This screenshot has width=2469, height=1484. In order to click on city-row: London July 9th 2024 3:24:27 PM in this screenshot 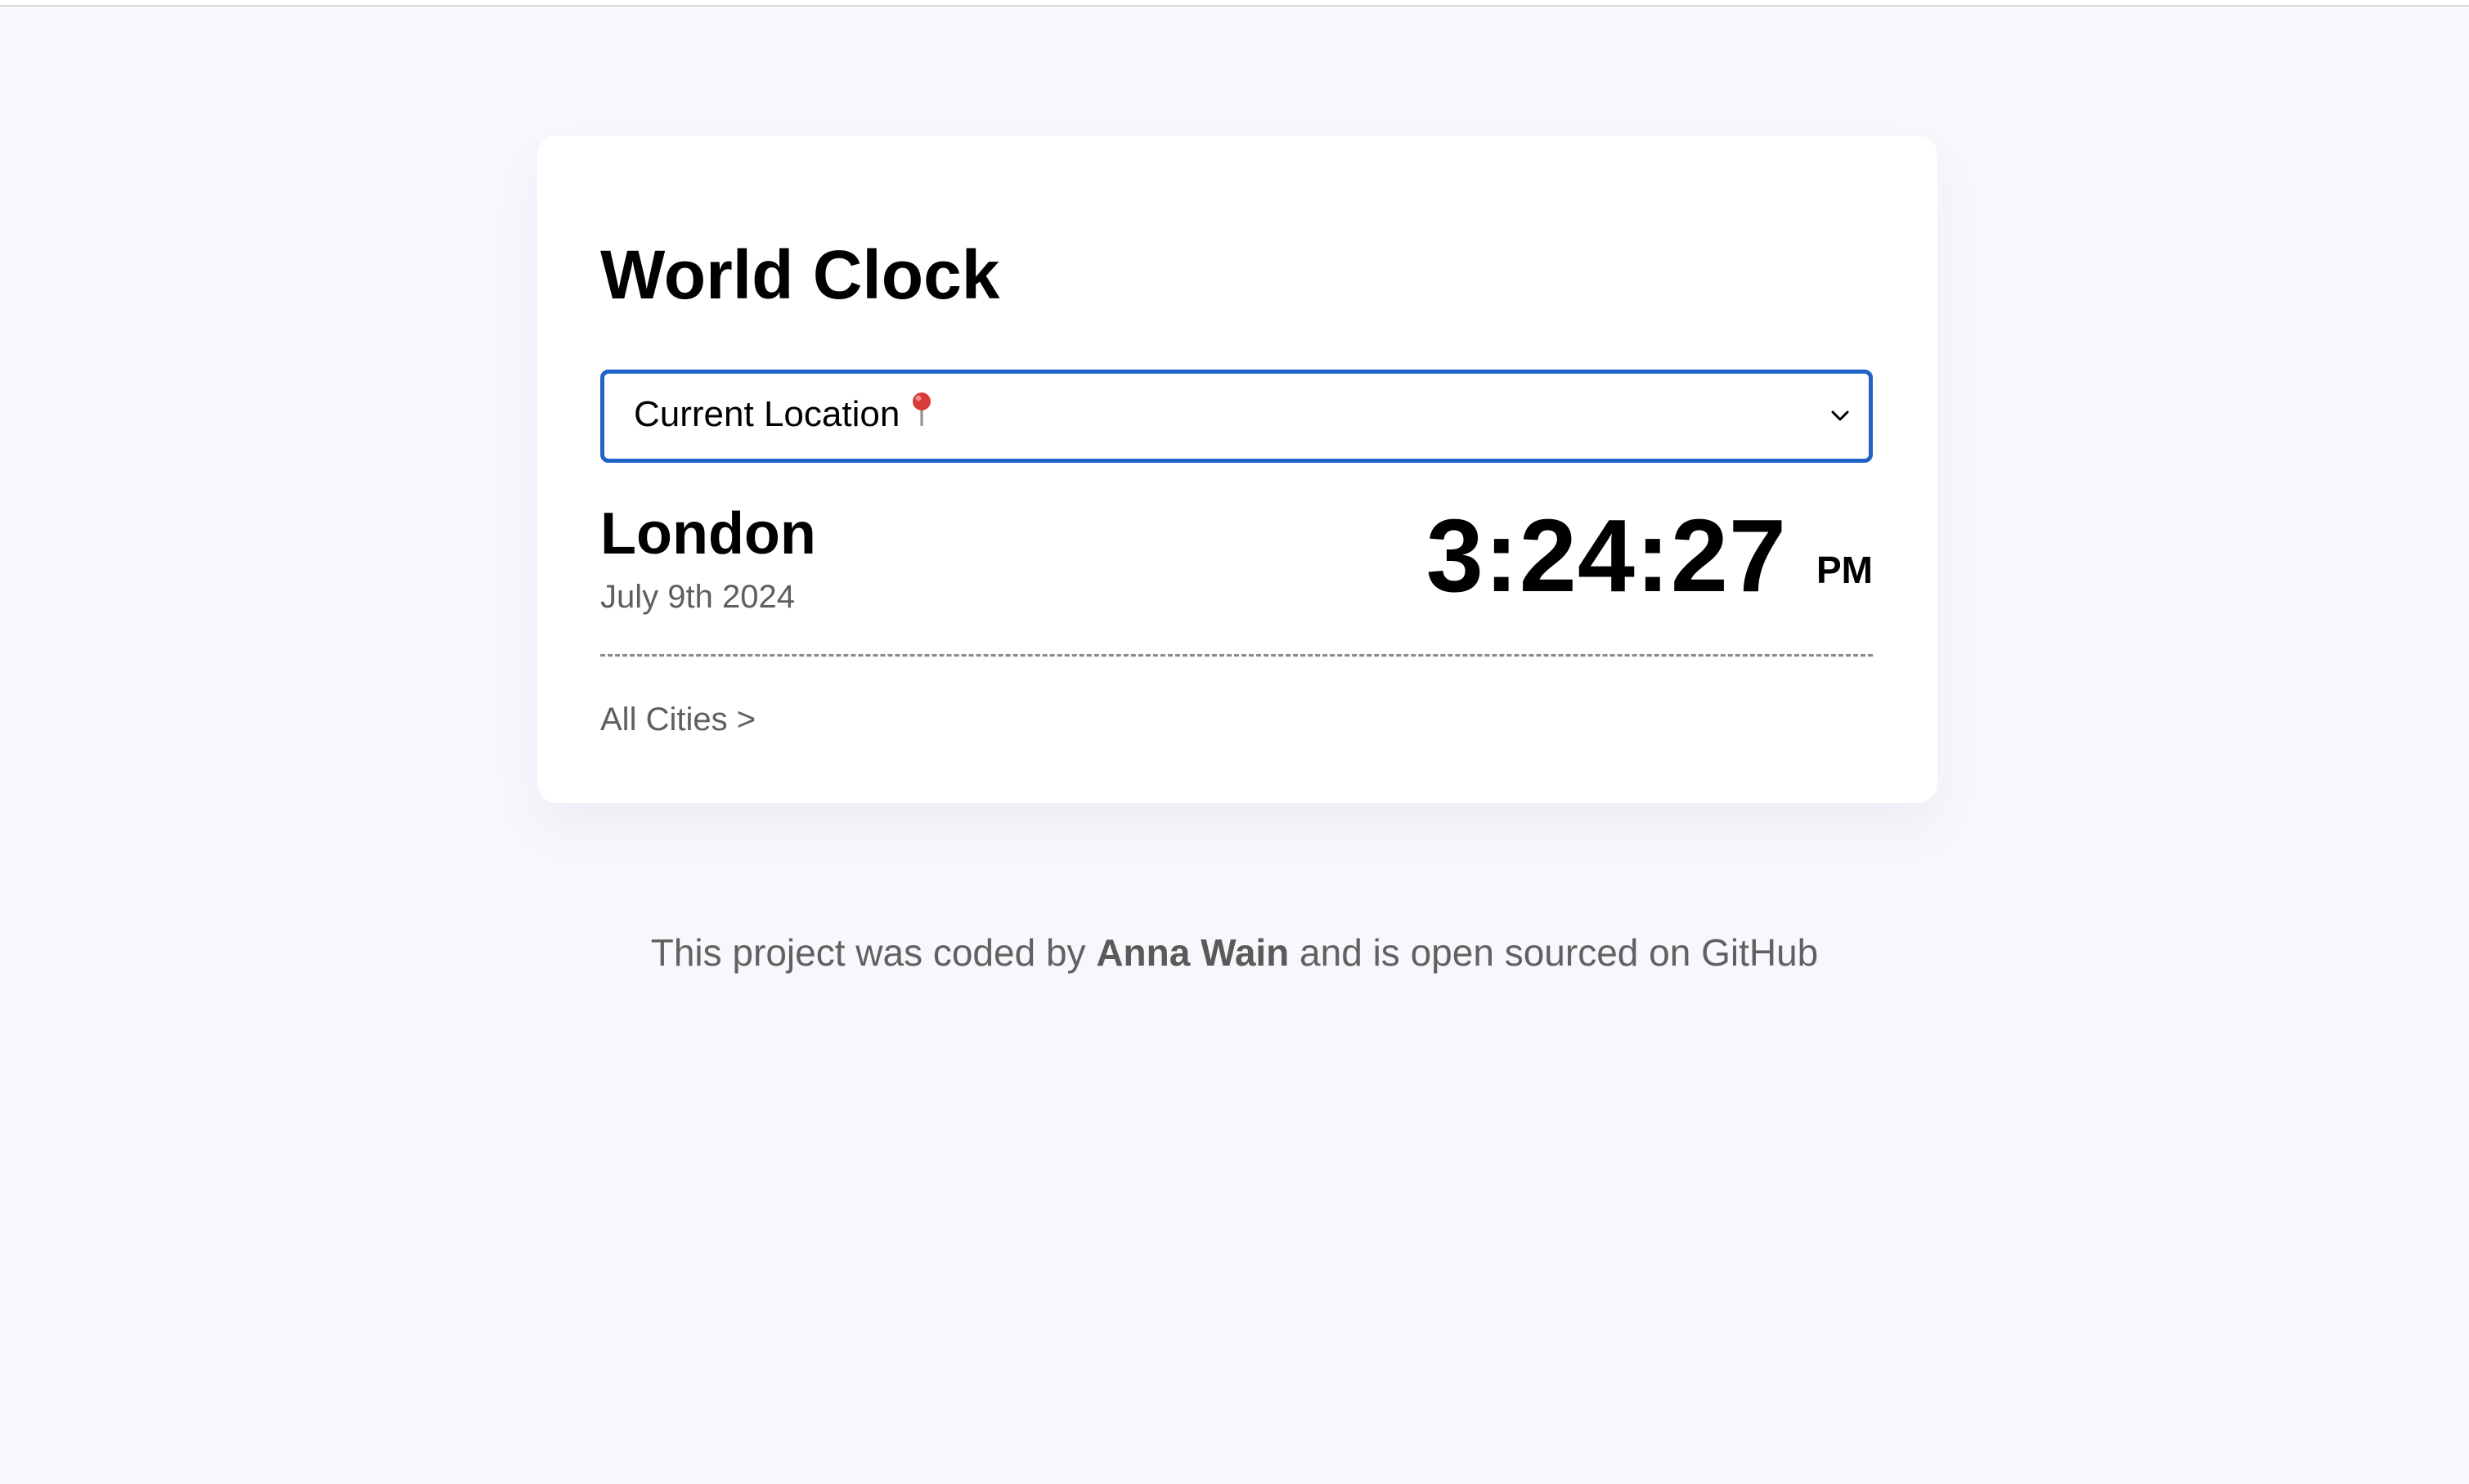, I will do `click(1236, 556)`.